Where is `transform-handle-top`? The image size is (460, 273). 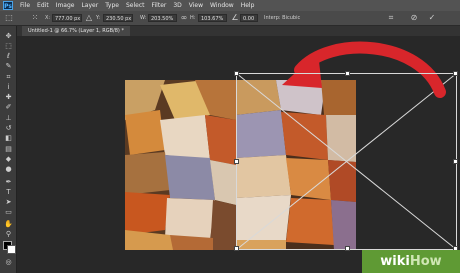
transform-handle-top is located at coordinates (347, 73).